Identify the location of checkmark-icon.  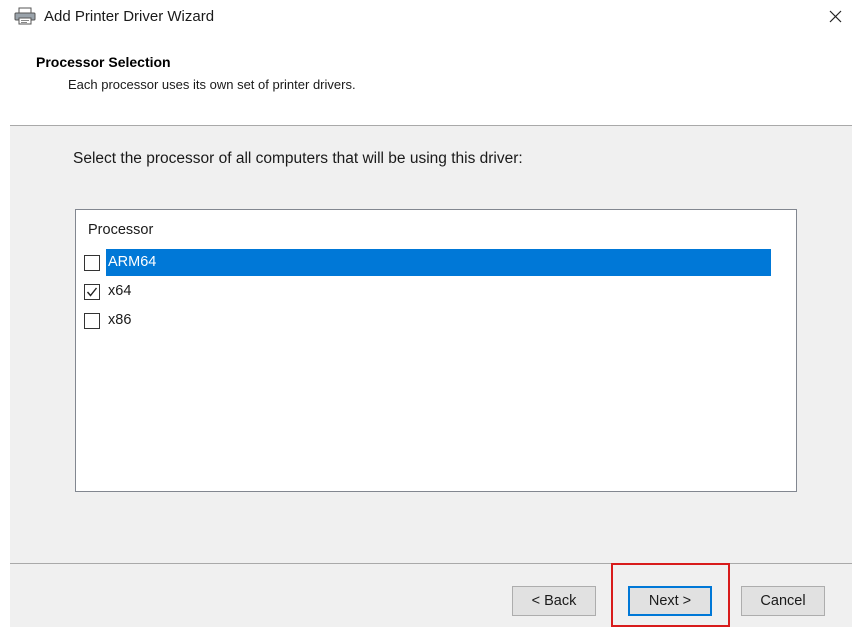
(92, 292).